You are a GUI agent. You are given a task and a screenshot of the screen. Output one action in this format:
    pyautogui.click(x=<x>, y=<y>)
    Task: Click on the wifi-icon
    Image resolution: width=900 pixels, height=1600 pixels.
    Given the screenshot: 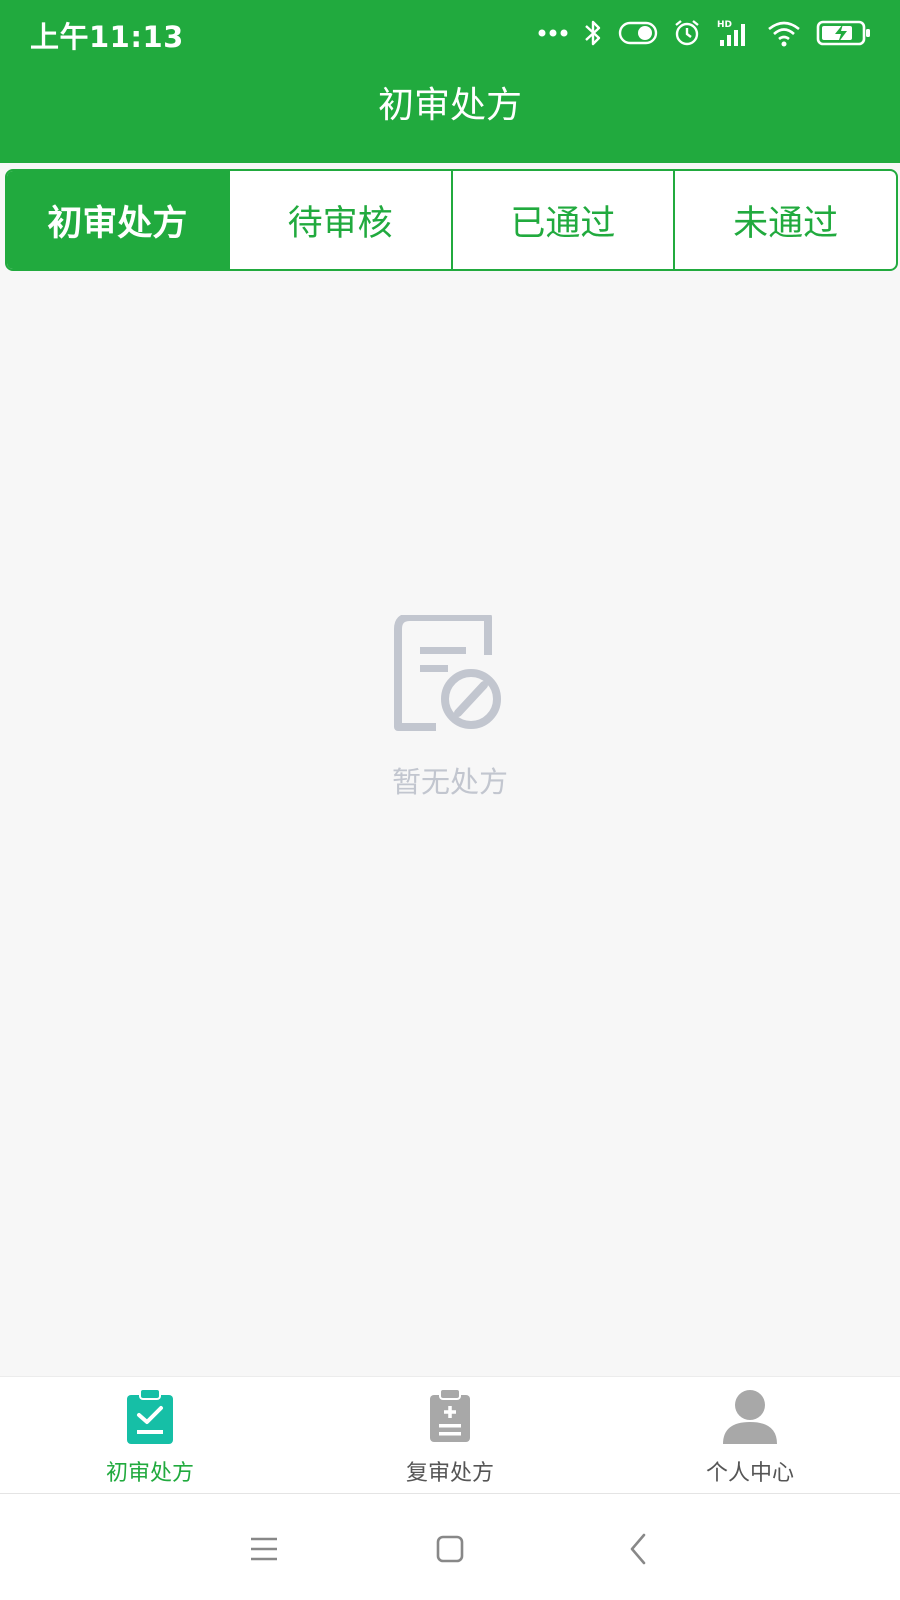 What is the action you would take?
    pyautogui.click(x=784, y=33)
    